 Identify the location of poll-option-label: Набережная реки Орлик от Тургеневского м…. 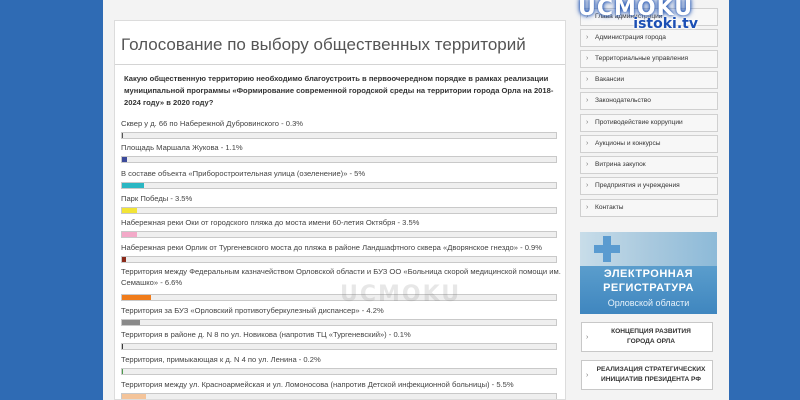
(332, 247).